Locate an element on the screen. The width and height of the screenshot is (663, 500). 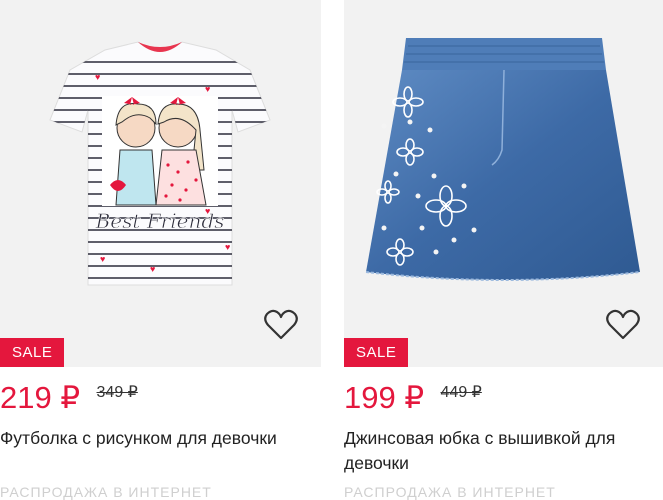
price-row: 199 ₽ 449 ₽ is located at coordinates (413, 398).